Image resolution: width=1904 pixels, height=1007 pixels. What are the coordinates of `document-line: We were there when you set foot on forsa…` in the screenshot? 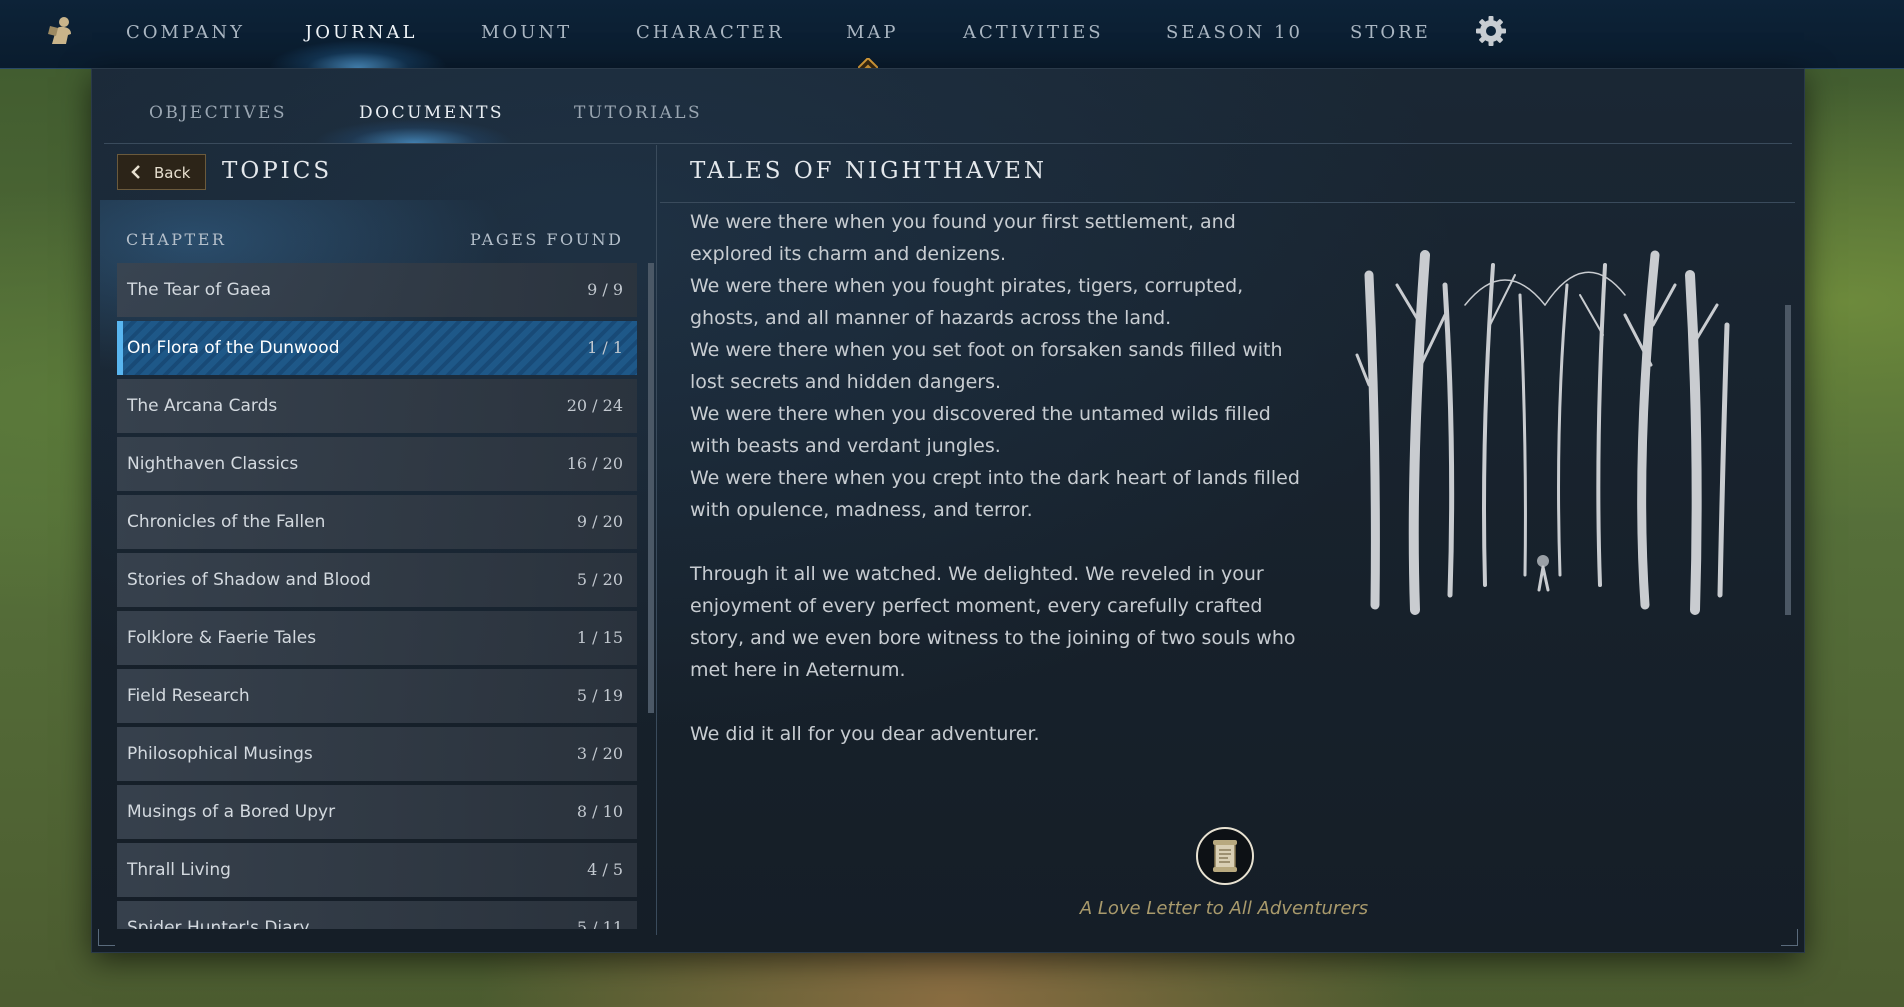 It's located at (986, 350).